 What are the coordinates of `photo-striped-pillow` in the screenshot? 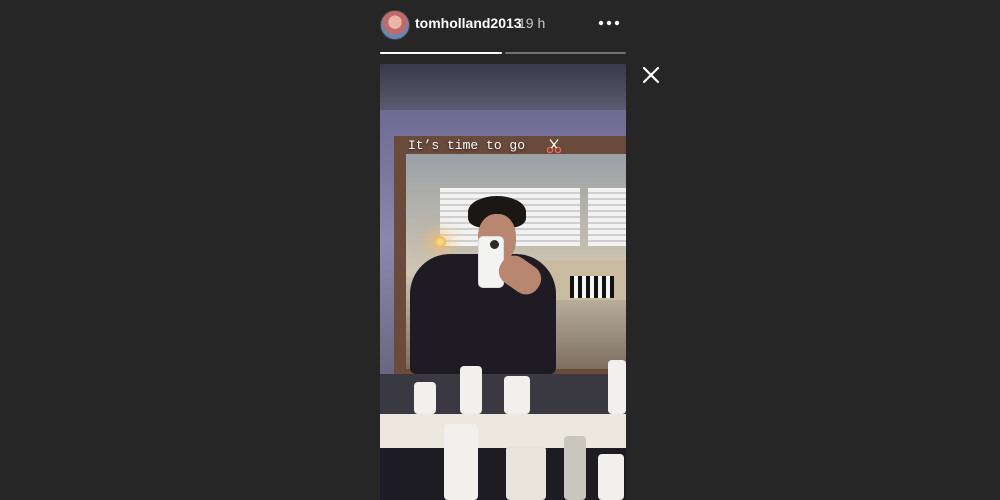 It's located at (592, 287).